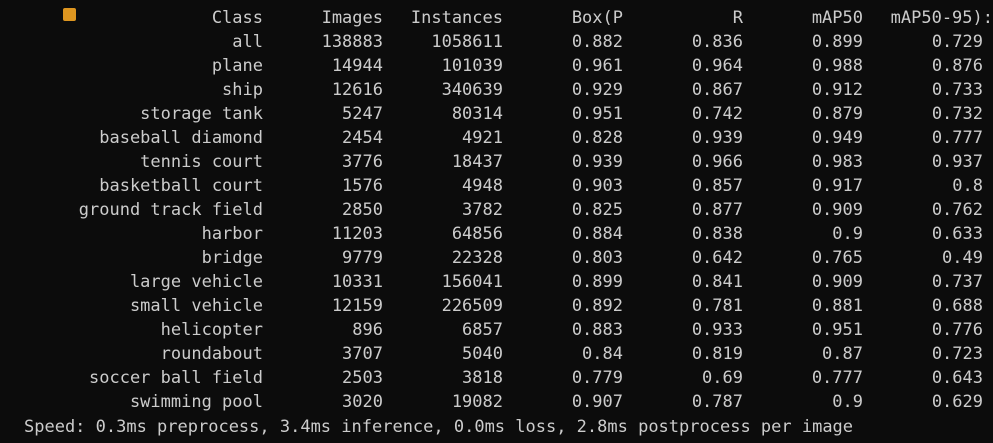 The image size is (993, 443). Describe the element at coordinates (957, 114) in the screenshot. I see `cell-map50-95: 0.732` at that location.